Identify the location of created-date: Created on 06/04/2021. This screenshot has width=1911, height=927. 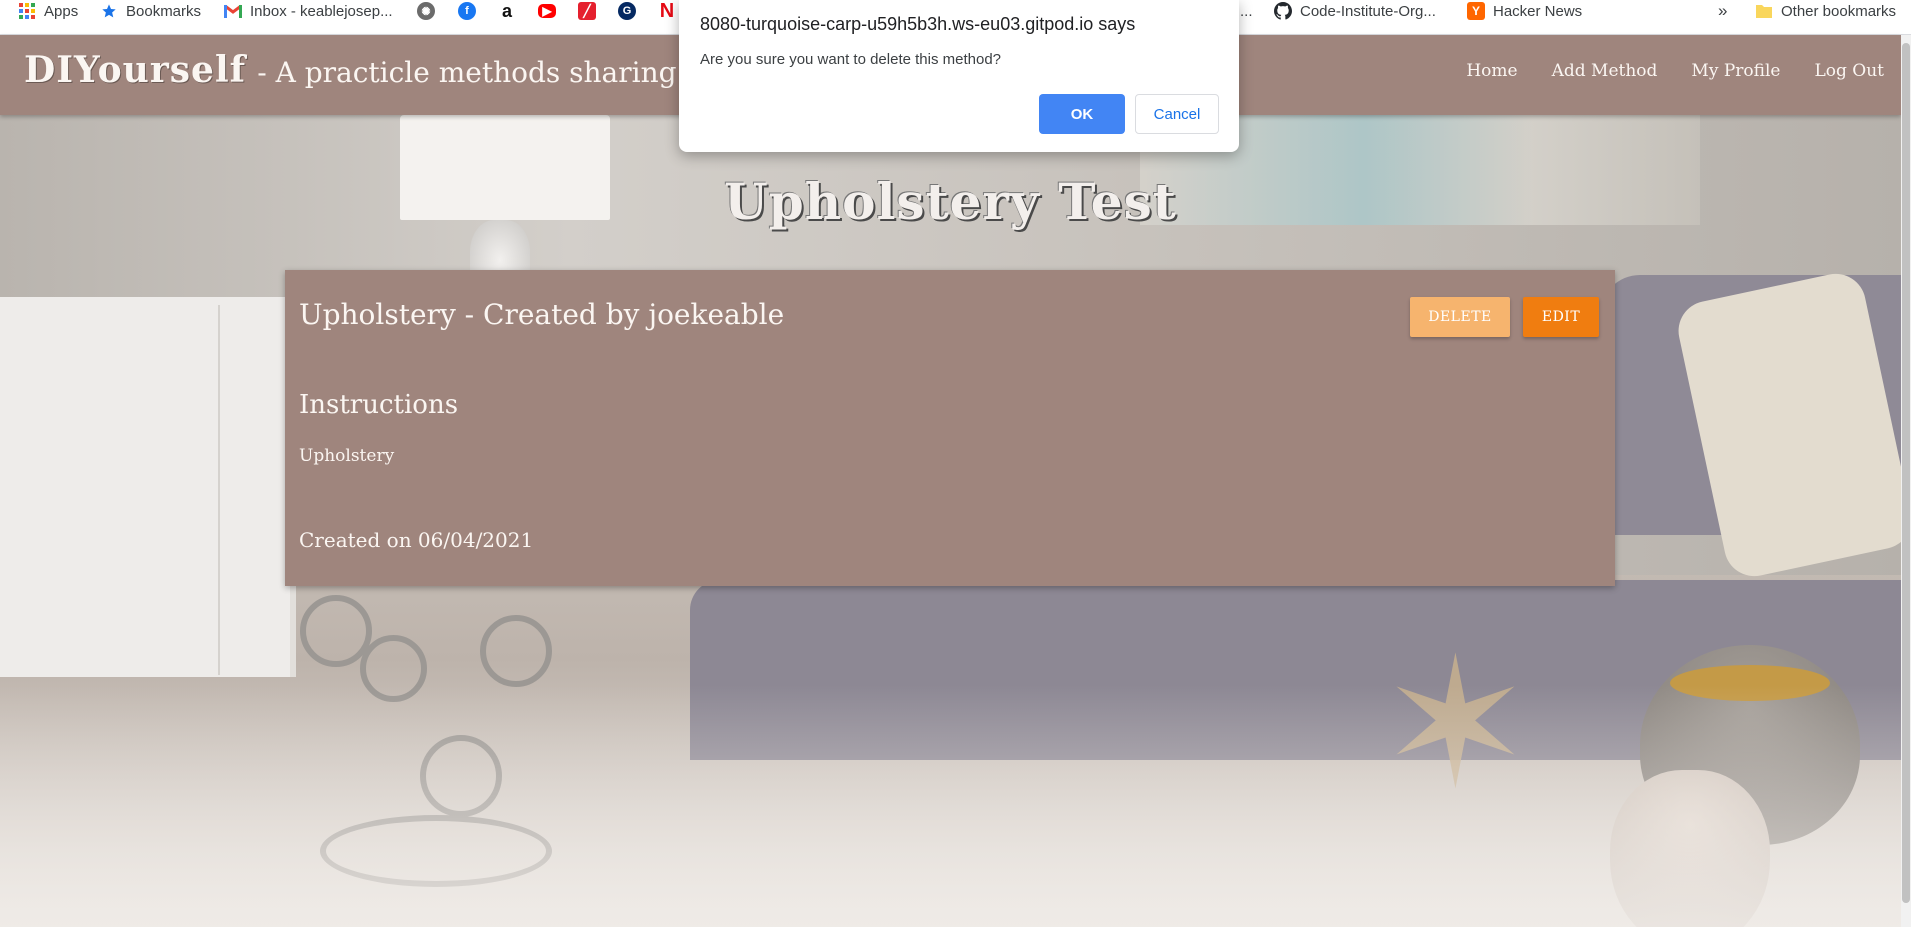
(416, 540).